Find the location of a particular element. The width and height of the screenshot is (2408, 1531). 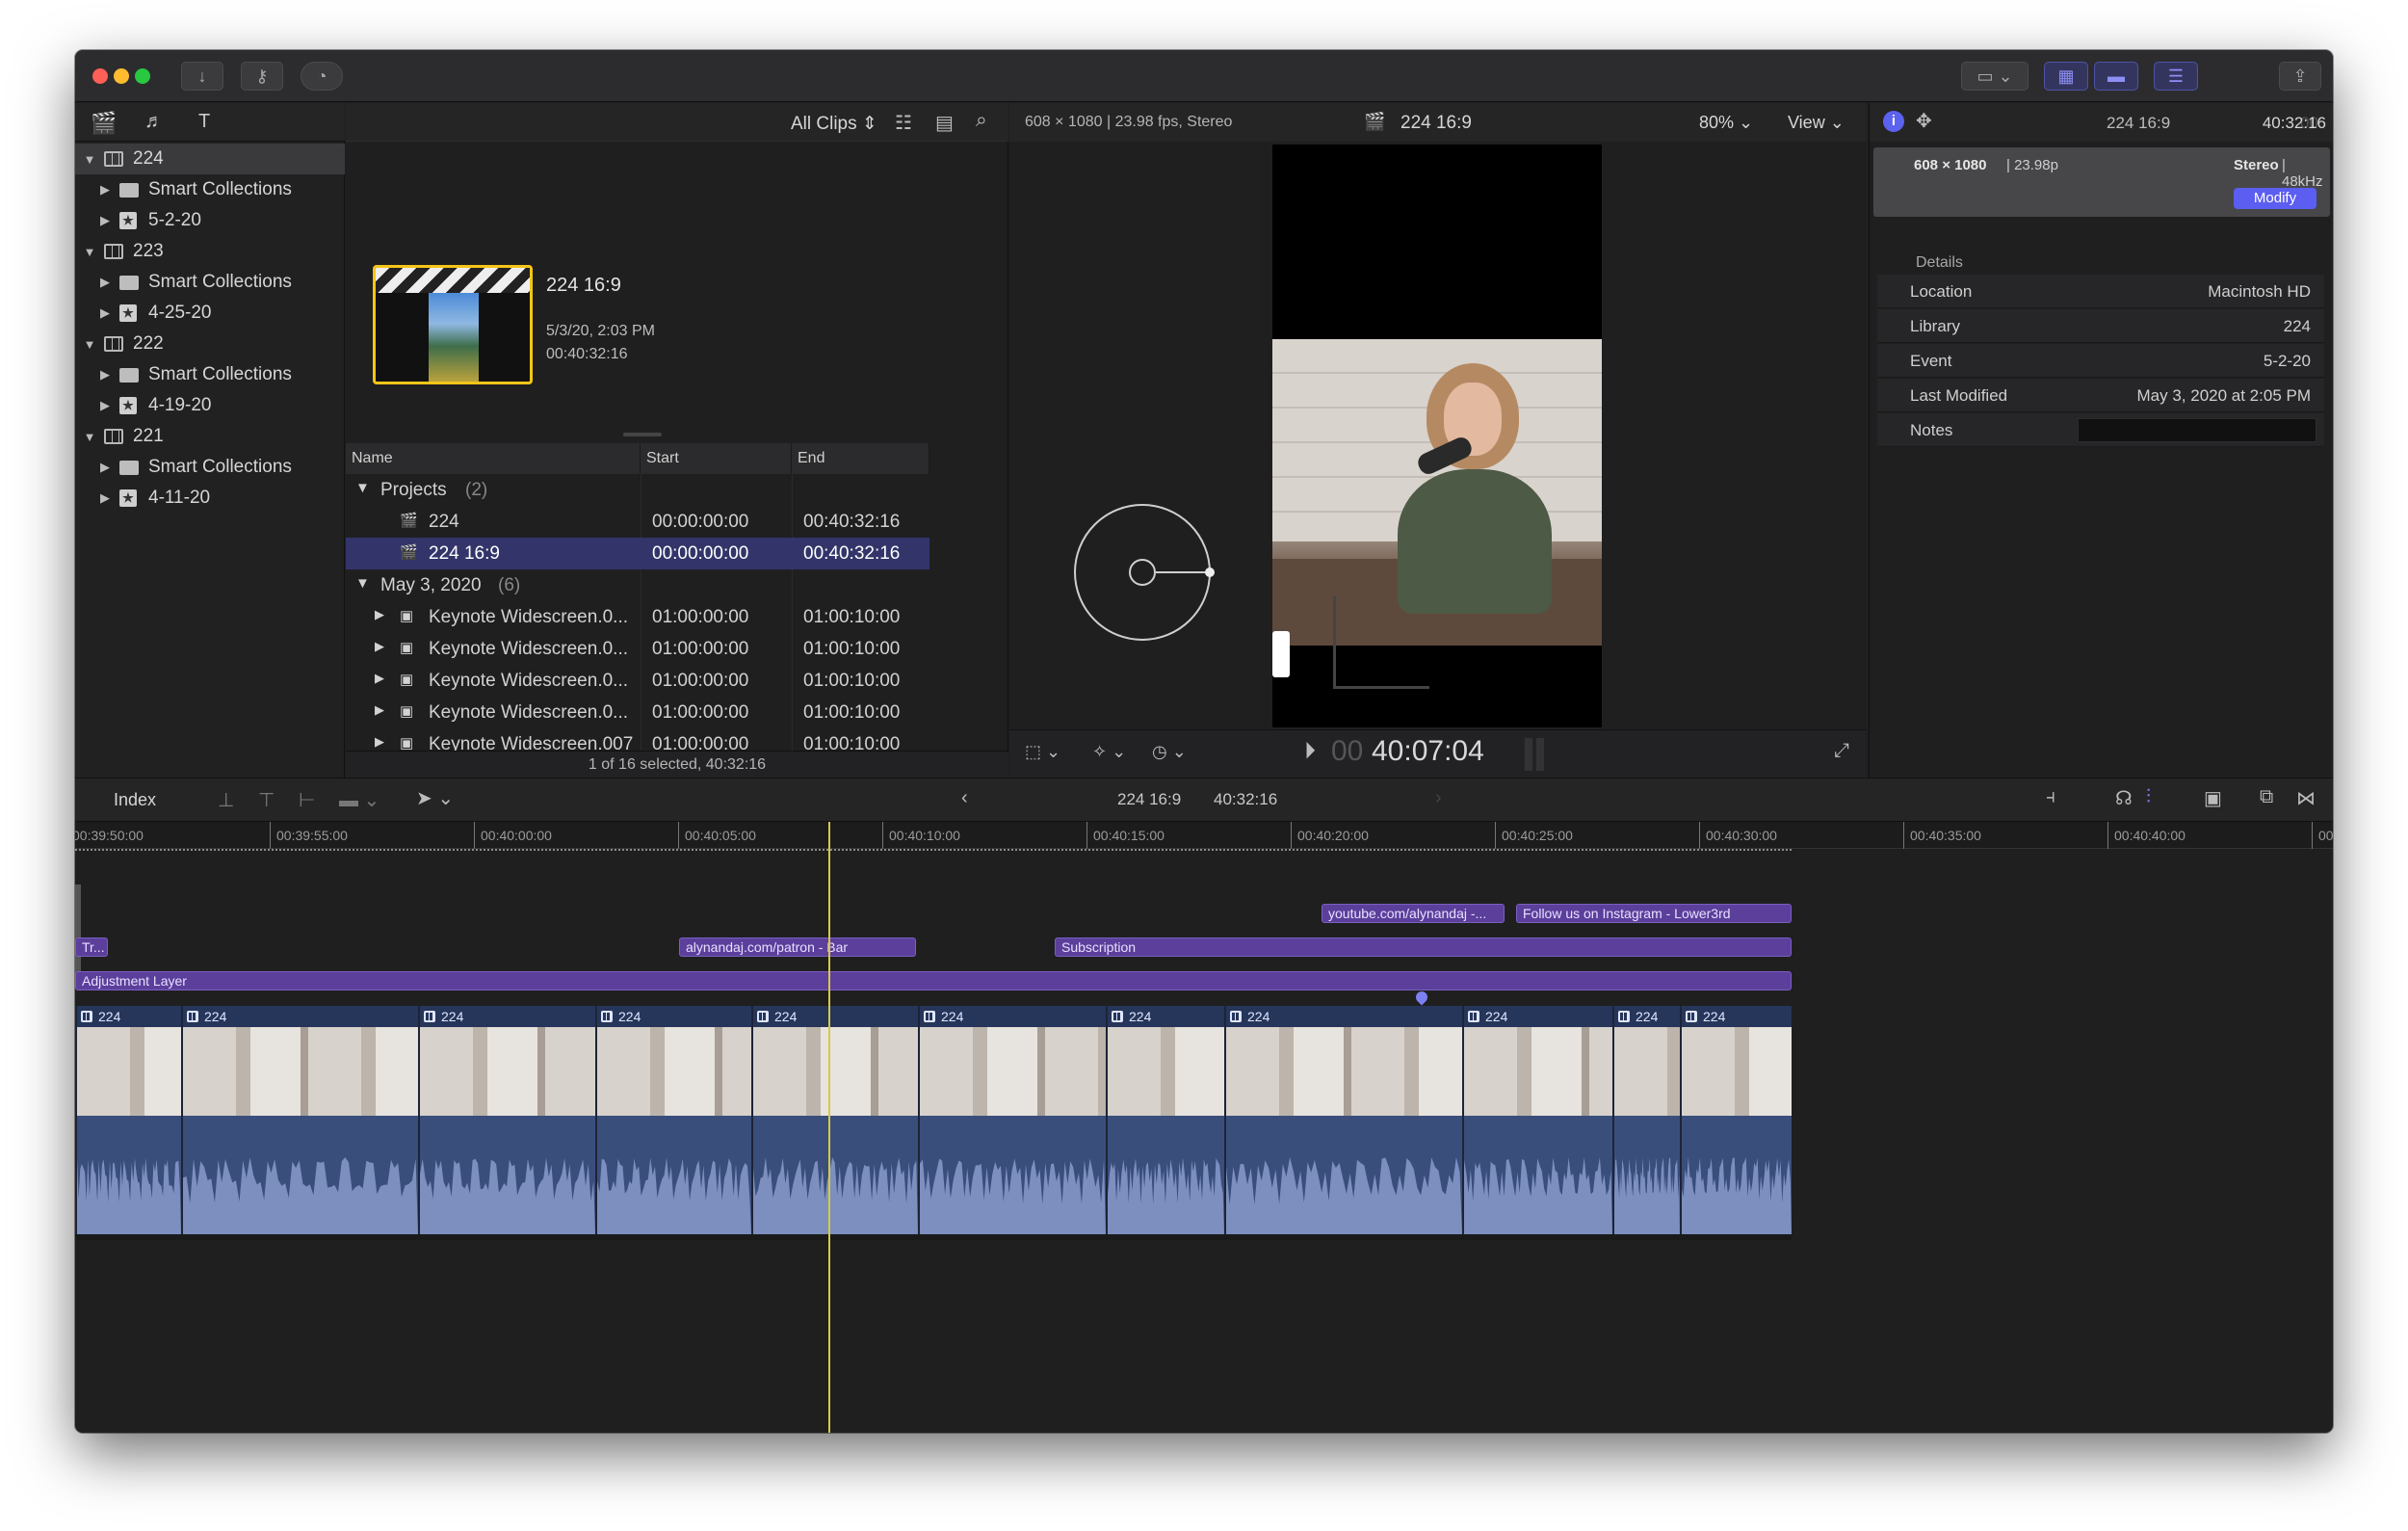

library-row-222: ▼ 222 is located at coordinates (210, 344).